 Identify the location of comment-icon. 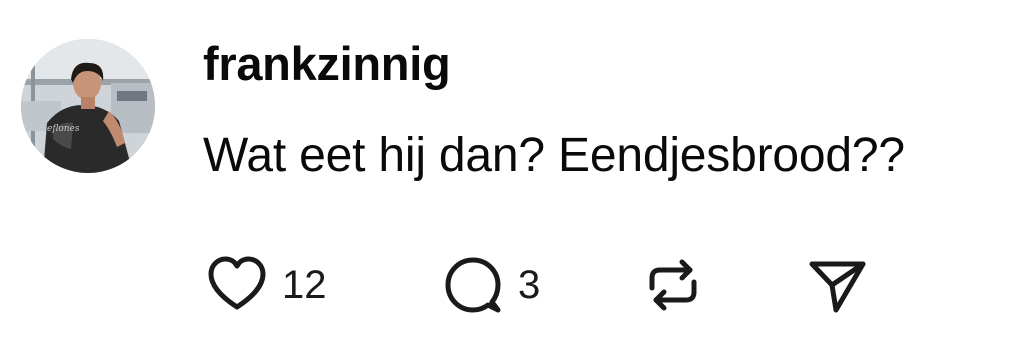
(473, 285).